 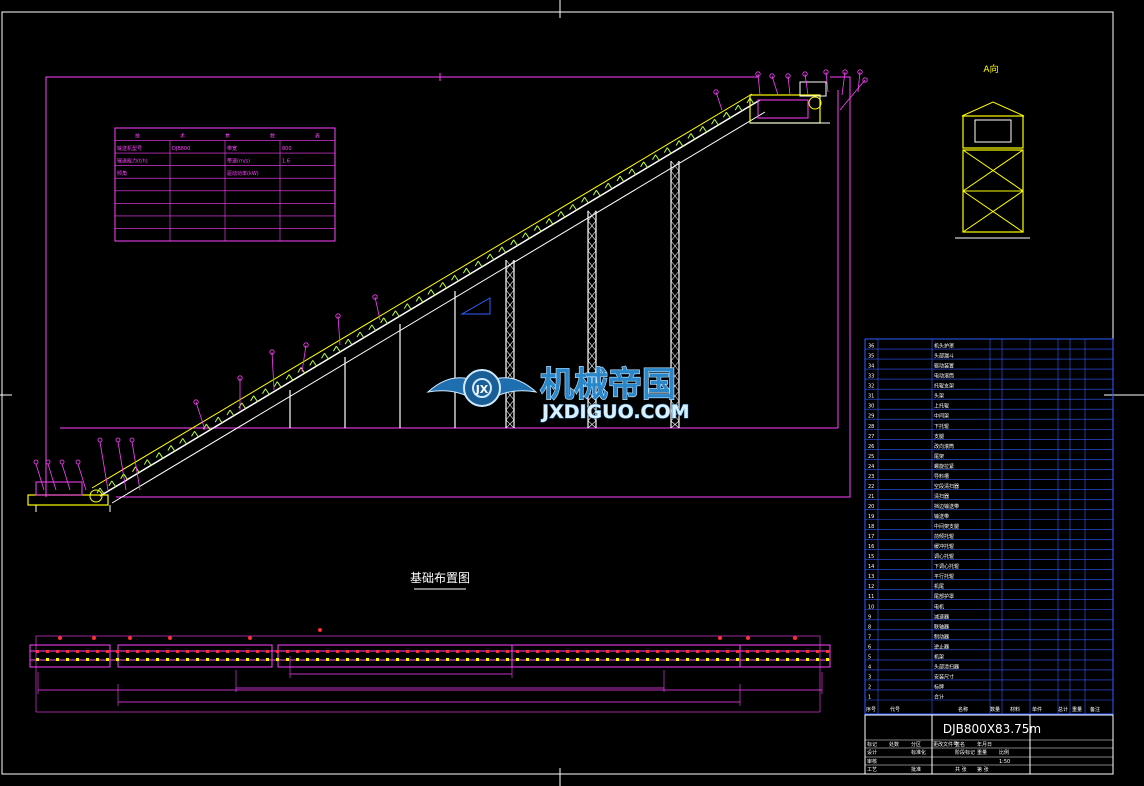 What do you see at coordinates (939, 656) in the screenshot?
I see `parts-list-name: 机架` at bounding box center [939, 656].